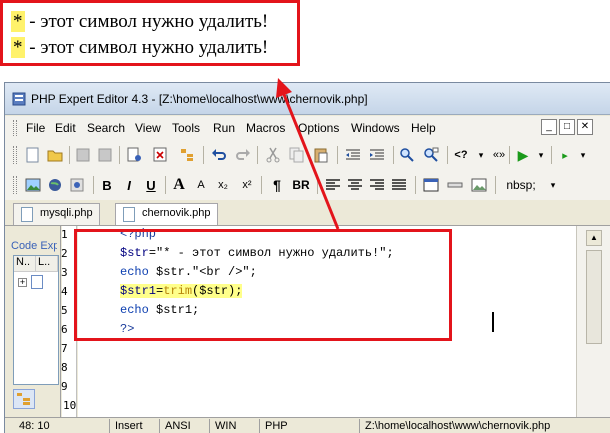 Image resolution: width=610 pixels, height=433 pixels. What do you see at coordinates (567, 127) in the screenshot?
I see `restore-button: □` at bounding box center [567, 127].